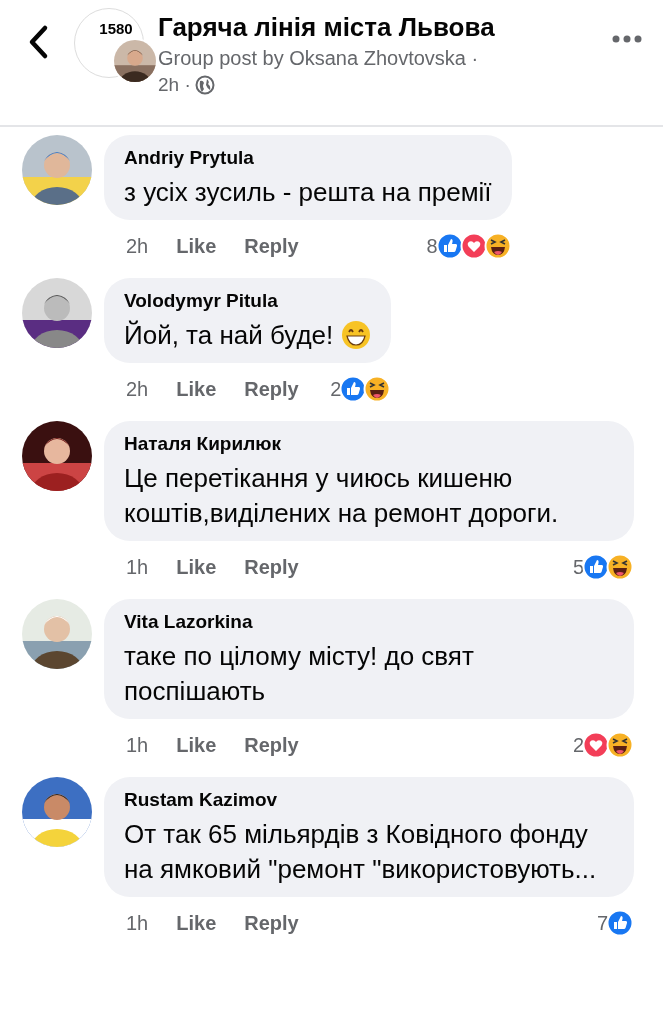 This screenshot has width=663, height=1024. I want to click on group-name: Гаряча лінія міста Львова, so click(384, 27).